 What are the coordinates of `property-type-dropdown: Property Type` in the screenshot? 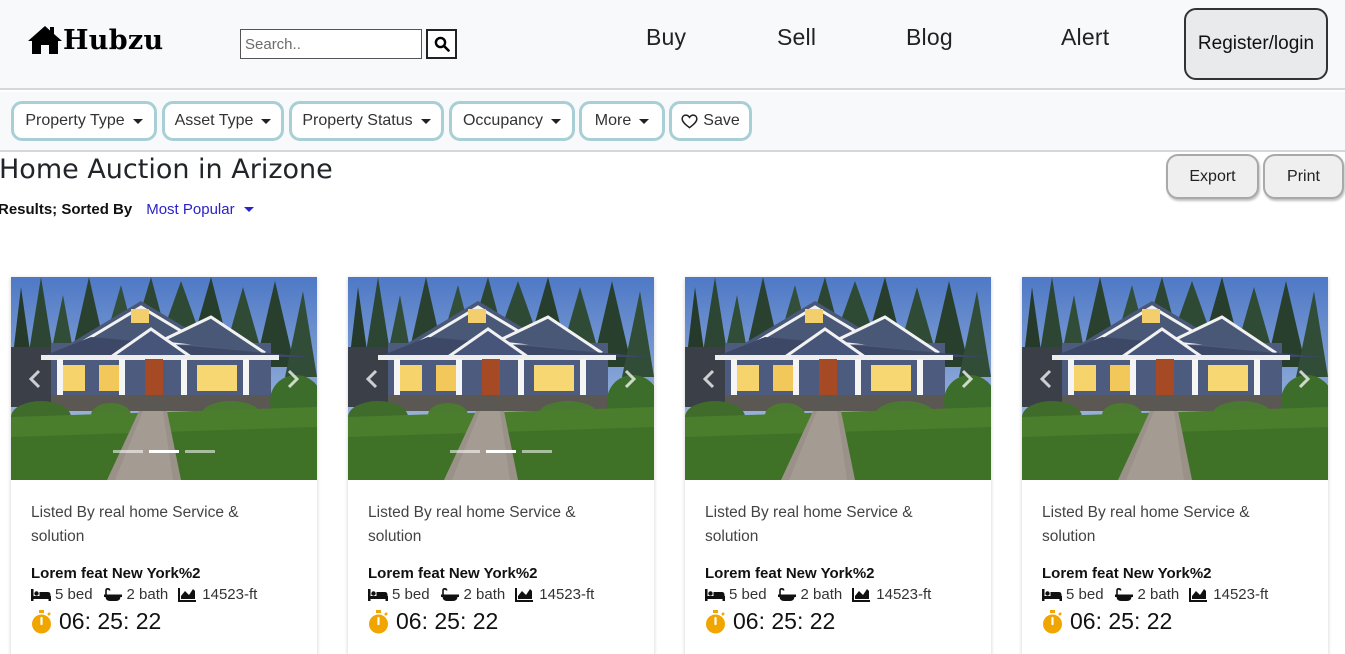 It's located at (84, 121).